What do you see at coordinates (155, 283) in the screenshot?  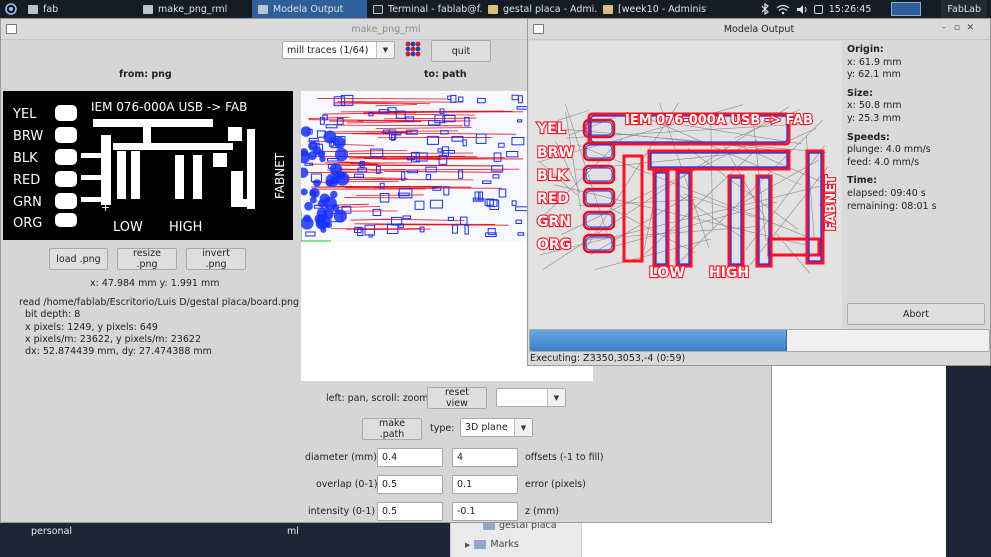 I see `cursor-coordinates: x: 47.984 mm y: 1.991 mm` at bounding box center [155, 283].